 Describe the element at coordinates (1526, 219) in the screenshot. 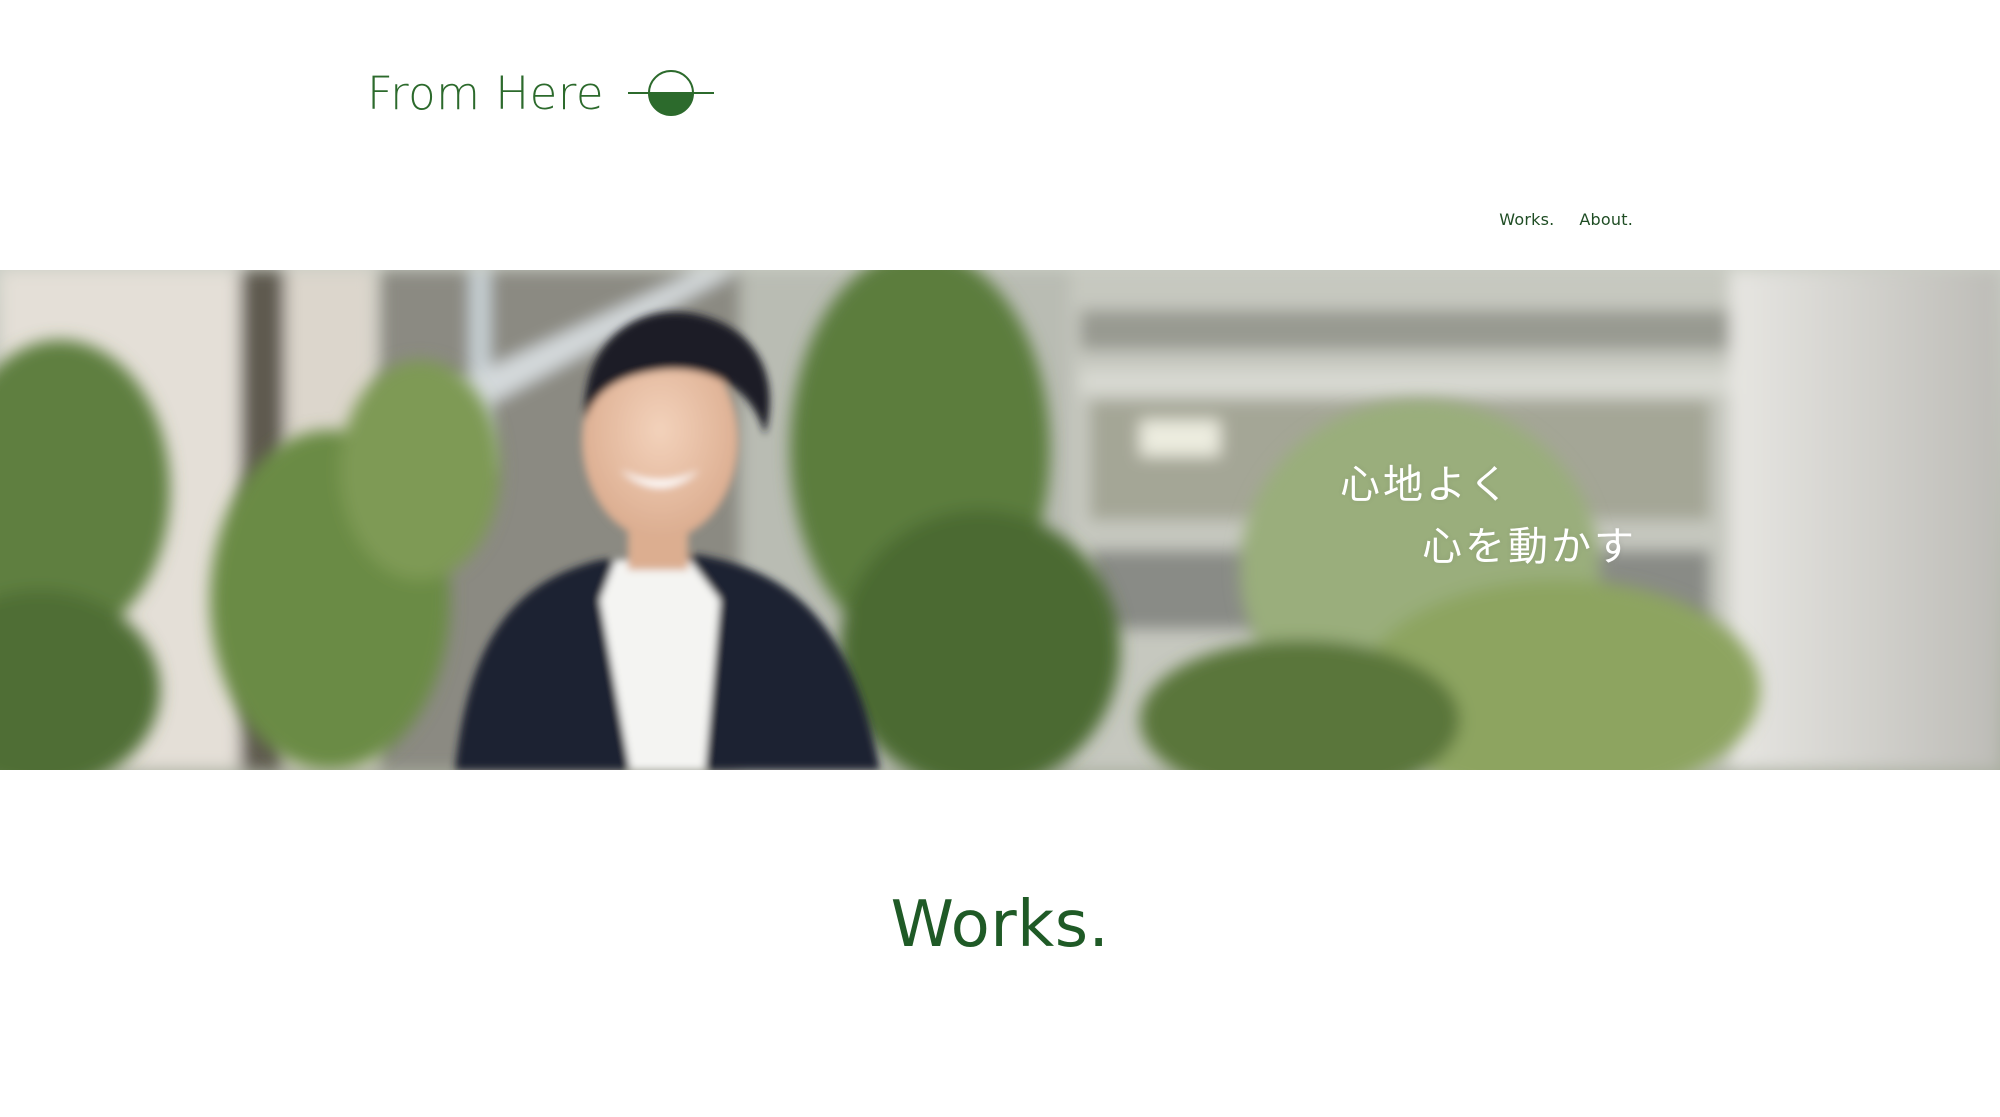

I see `nav-link-works: Works.` at that location.